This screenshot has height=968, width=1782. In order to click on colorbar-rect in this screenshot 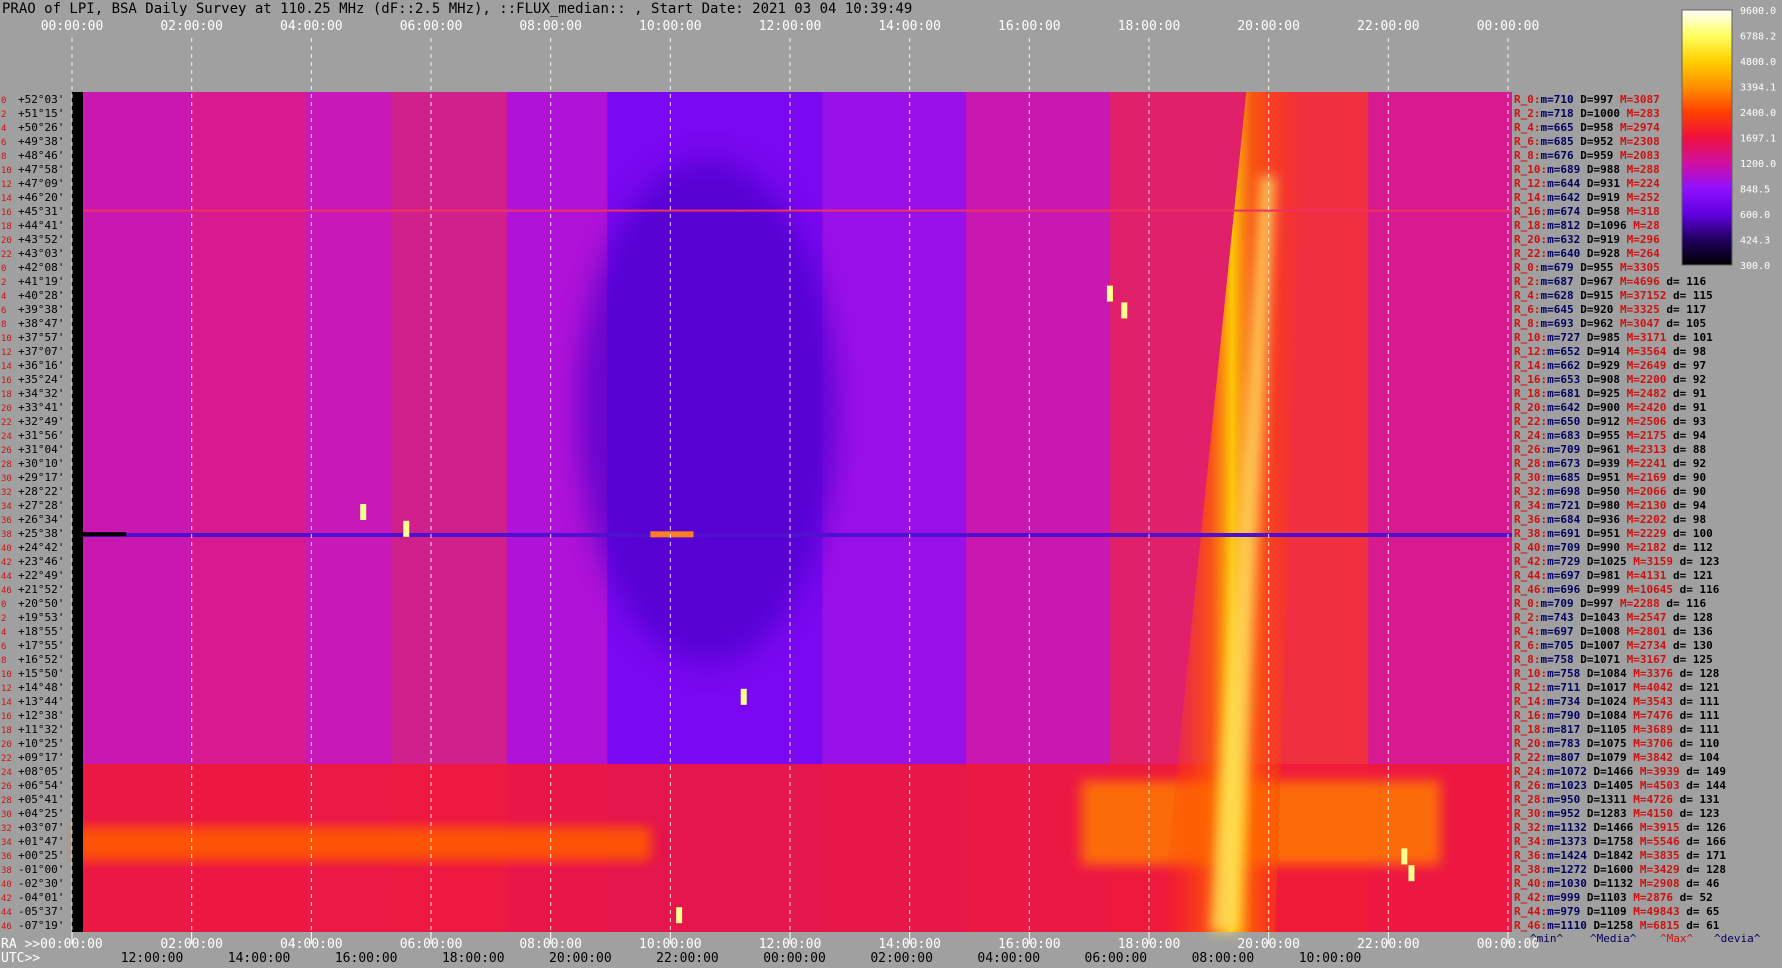, I will do `click(1707, 137)`.